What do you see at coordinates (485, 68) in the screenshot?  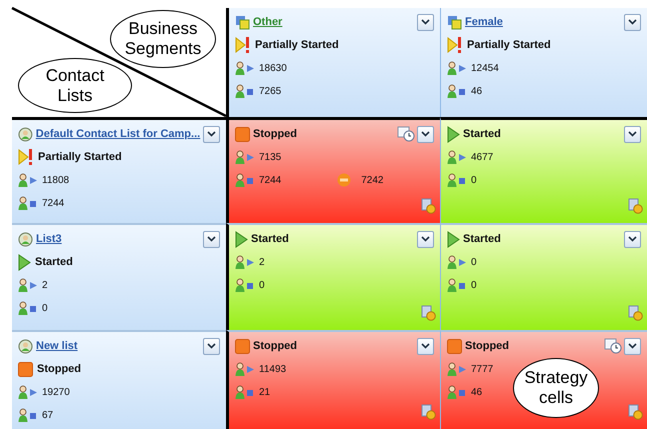 I see `sent-count: 12454` at bounding box center [485, 68].